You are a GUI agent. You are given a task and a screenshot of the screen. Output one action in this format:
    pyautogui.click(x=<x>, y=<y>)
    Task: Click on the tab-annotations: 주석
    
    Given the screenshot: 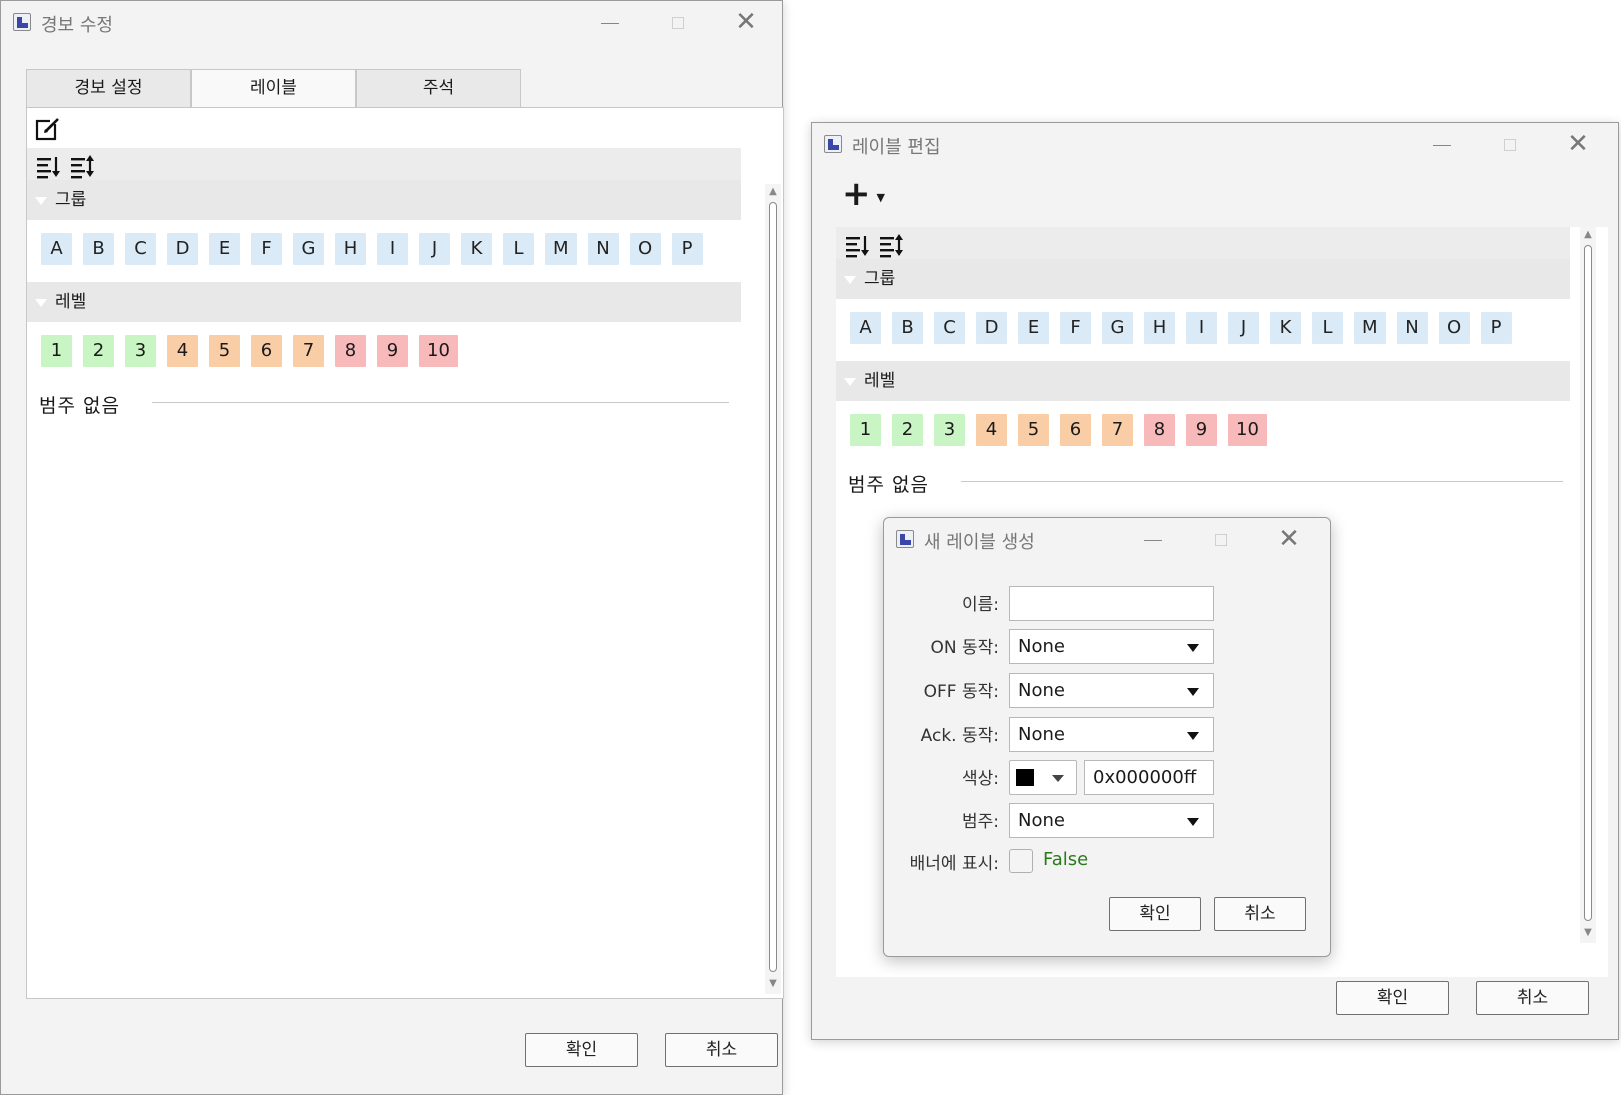 What is the action you would take?
    pyautogui.click(x=438, y=88)
    